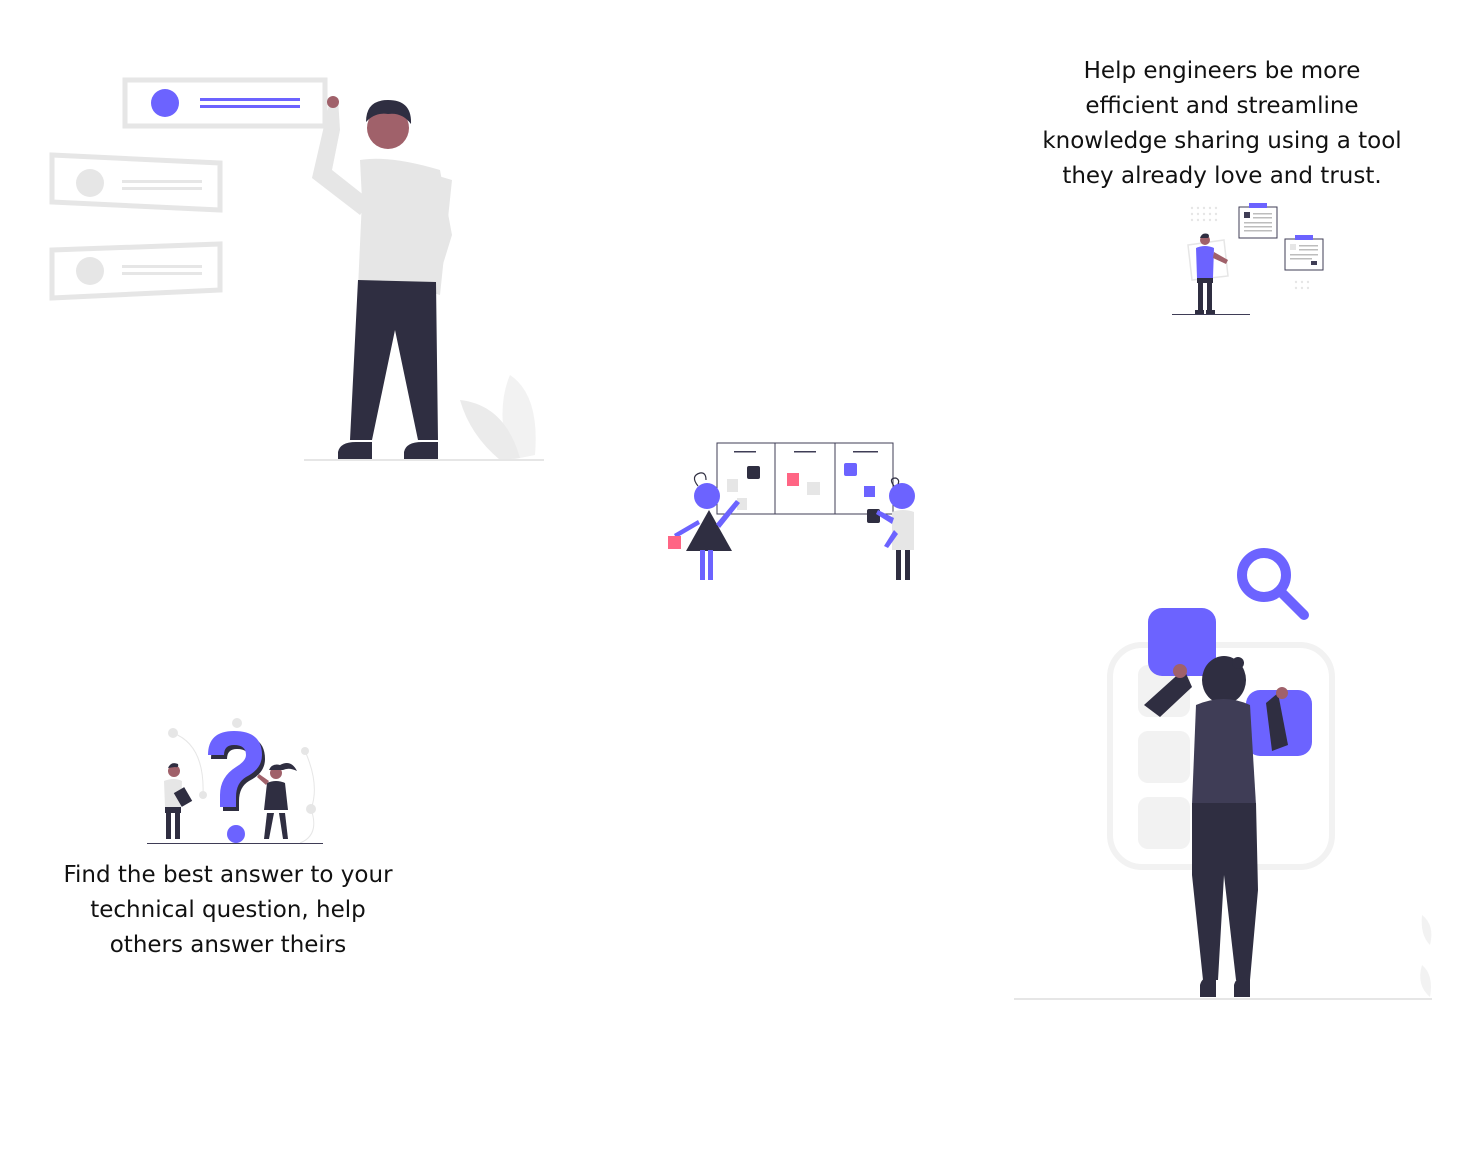 This screenshot has width=1483, height=1162. What do you see at coordinates (1249, 260) in the screenshot?
I see `small-reader-with-documents-illustration` at bounding box center [1249, 260].